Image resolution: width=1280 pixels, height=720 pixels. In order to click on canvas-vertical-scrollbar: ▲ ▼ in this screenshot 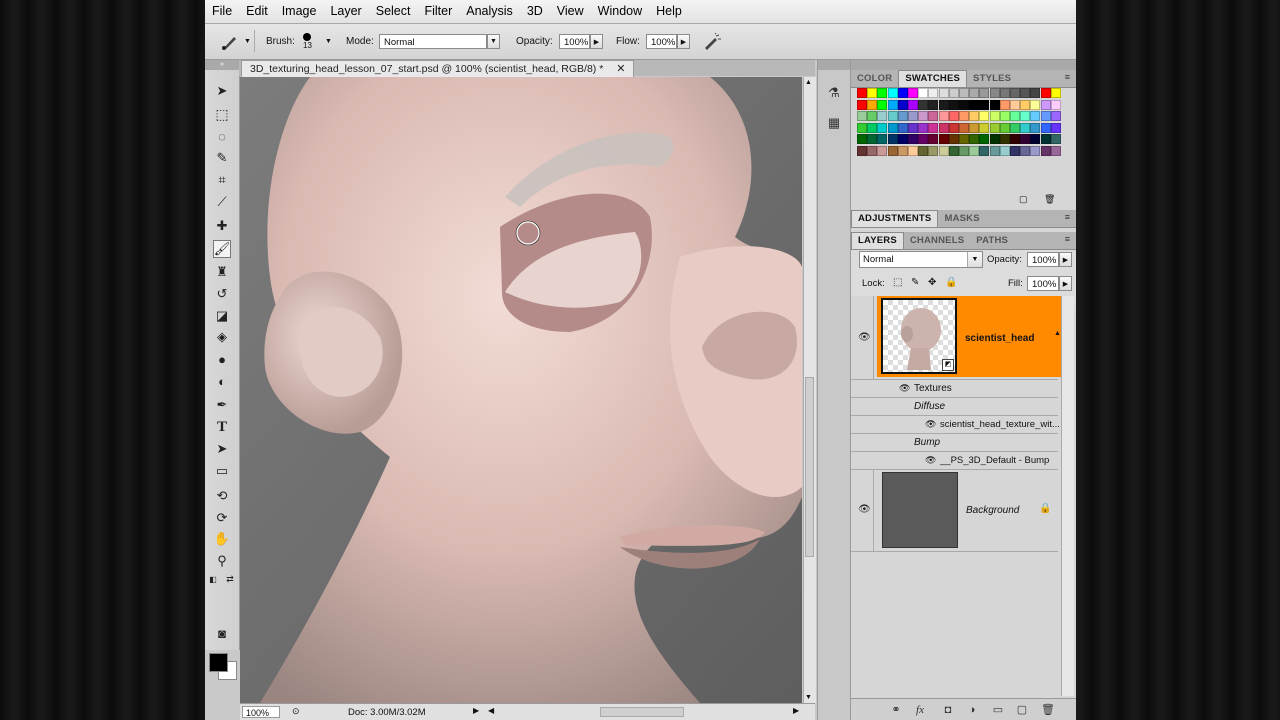, I will do `click(809, 390)`.